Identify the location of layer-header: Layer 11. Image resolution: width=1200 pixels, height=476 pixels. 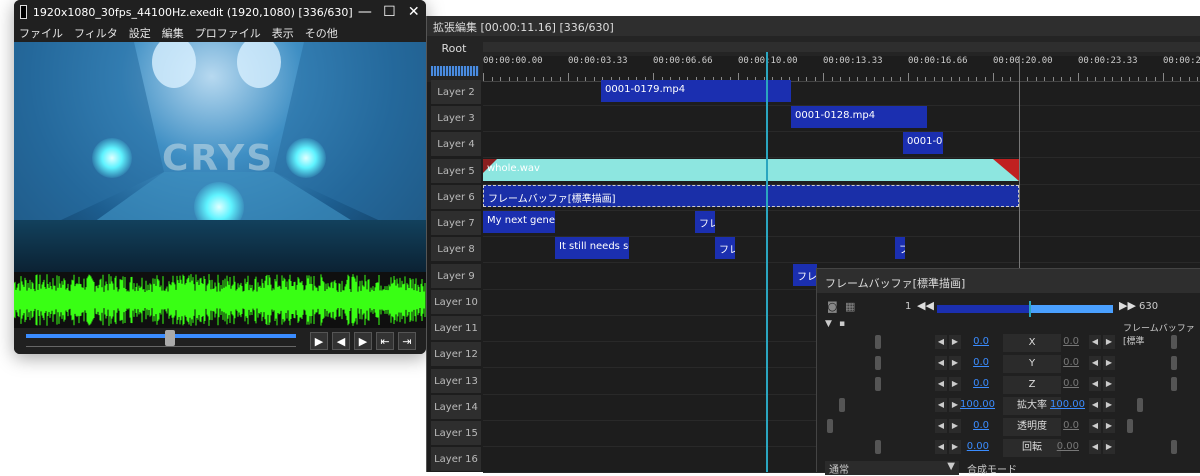
(456, 328).